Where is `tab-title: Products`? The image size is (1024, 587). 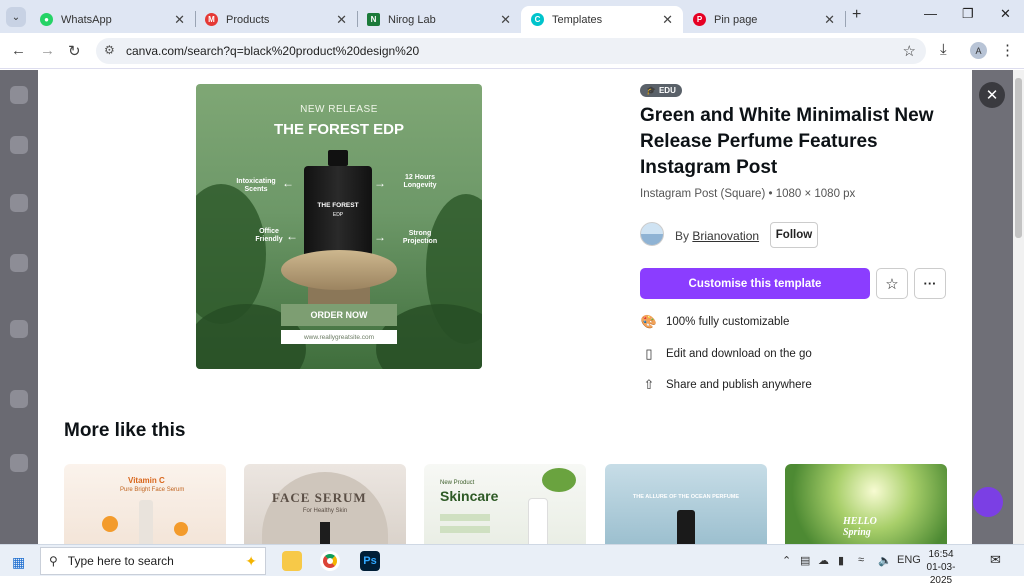 tab-title: Products is located at coordinates (248, 19).